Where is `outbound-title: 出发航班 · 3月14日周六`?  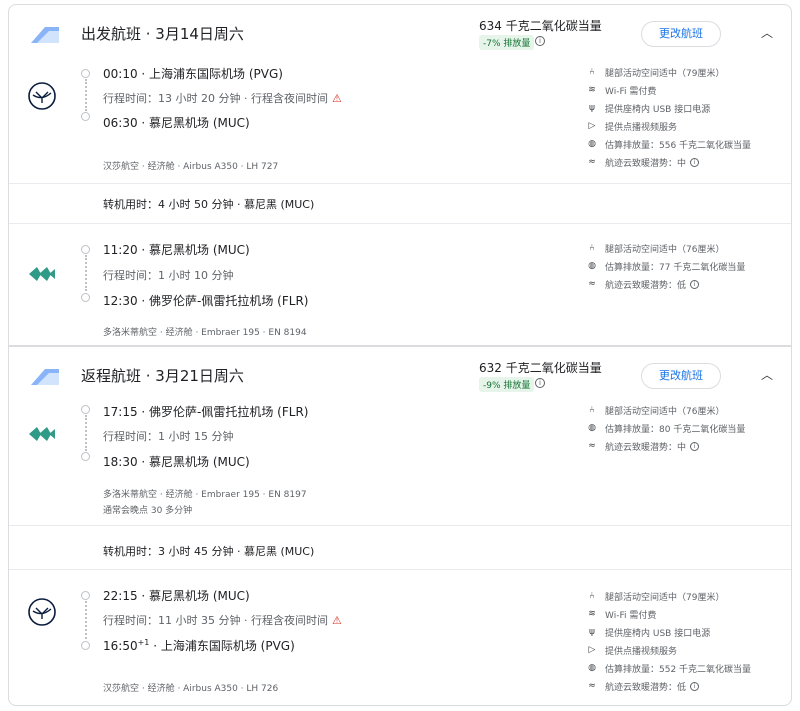 outbound-title: 出发航班 · 3月14日周六 is located at coordinates (162, 34).